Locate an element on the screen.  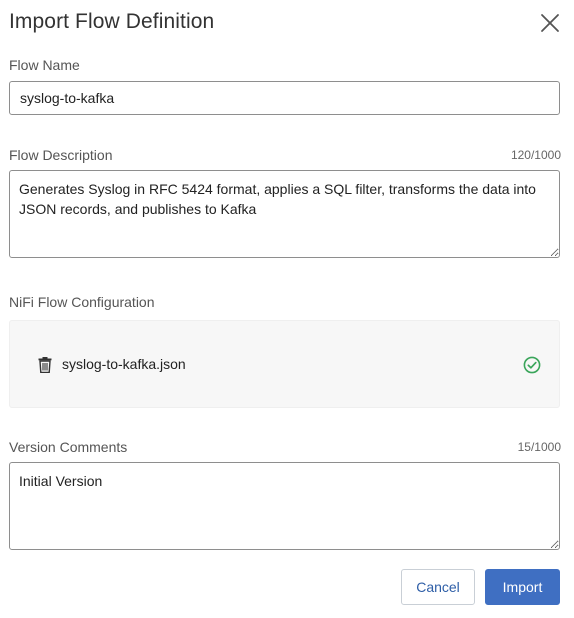
trash-icon is located at coordinates (45, 365).